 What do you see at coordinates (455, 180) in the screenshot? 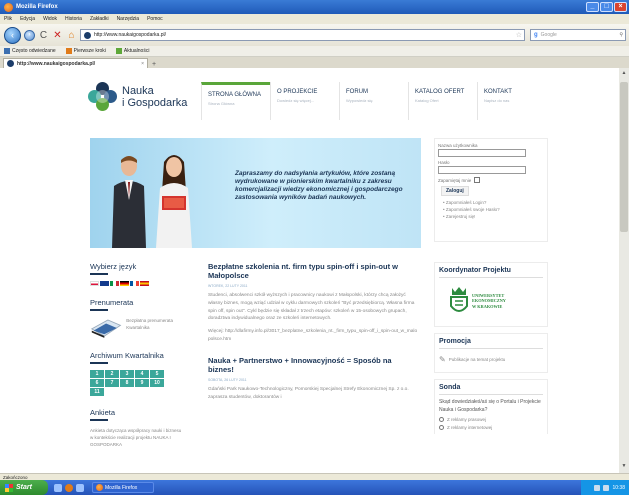
I see `remember-label: Zapamiętaj mnie` at bounding box center [455, 180].